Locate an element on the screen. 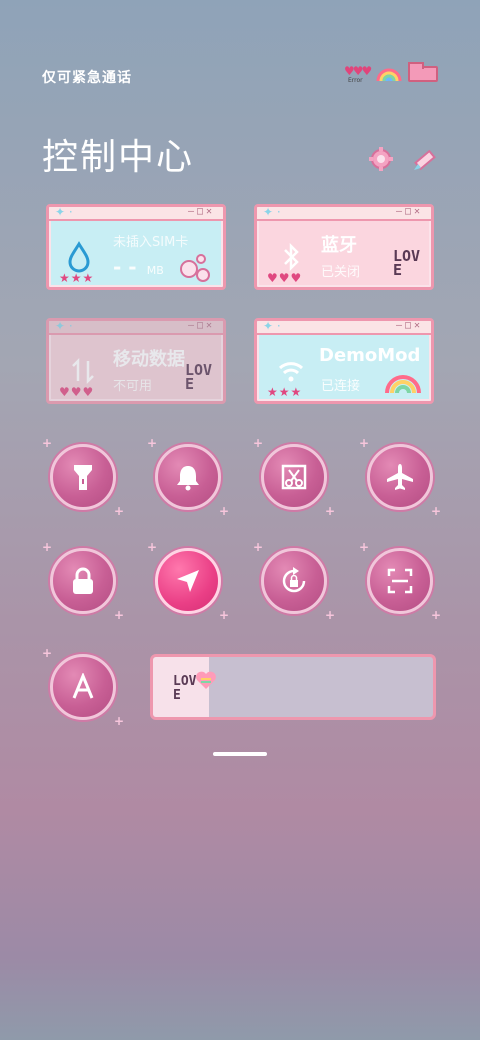 This screenshot has width=480, height=1040. rotation-lock-toggle: + + is located at coordinates (294, 581).